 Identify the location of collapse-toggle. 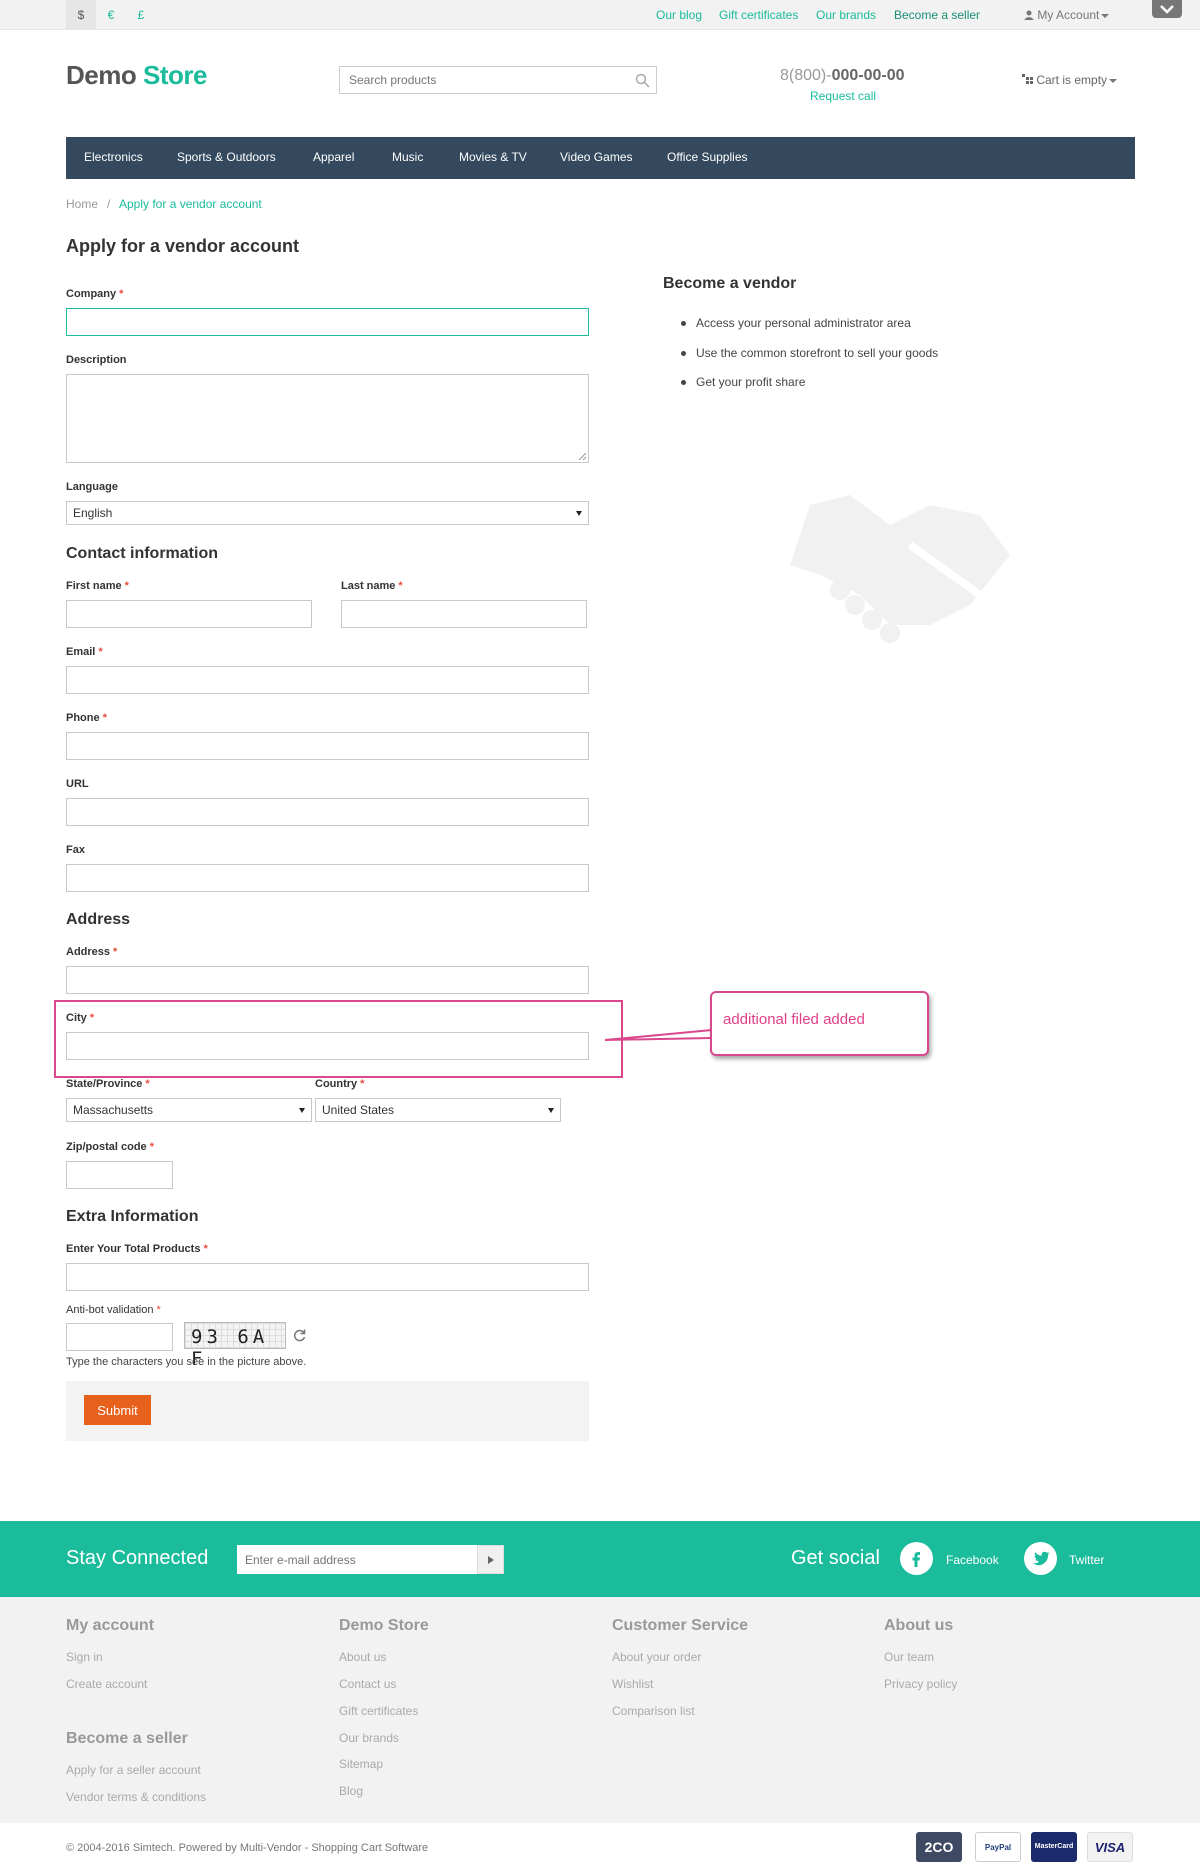
(1167, 9).